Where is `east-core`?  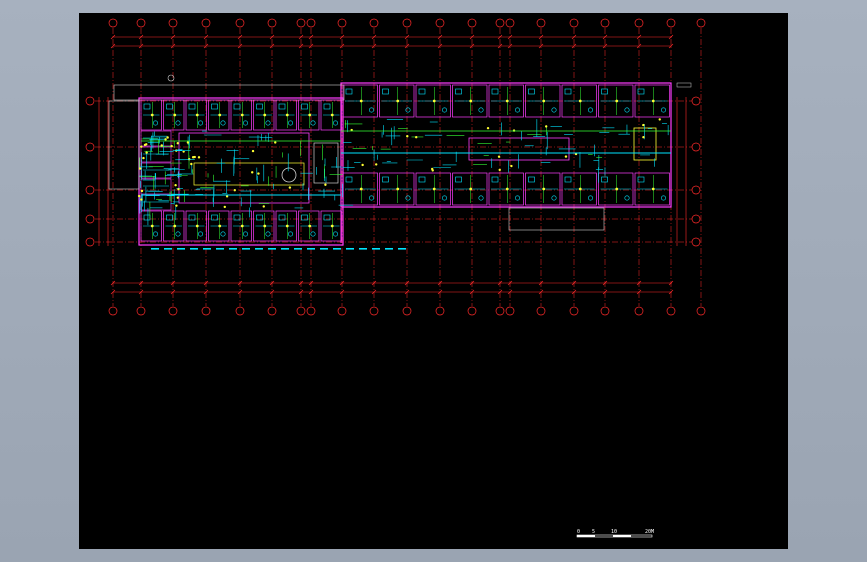
east-core is located at coordinates (519, 149).